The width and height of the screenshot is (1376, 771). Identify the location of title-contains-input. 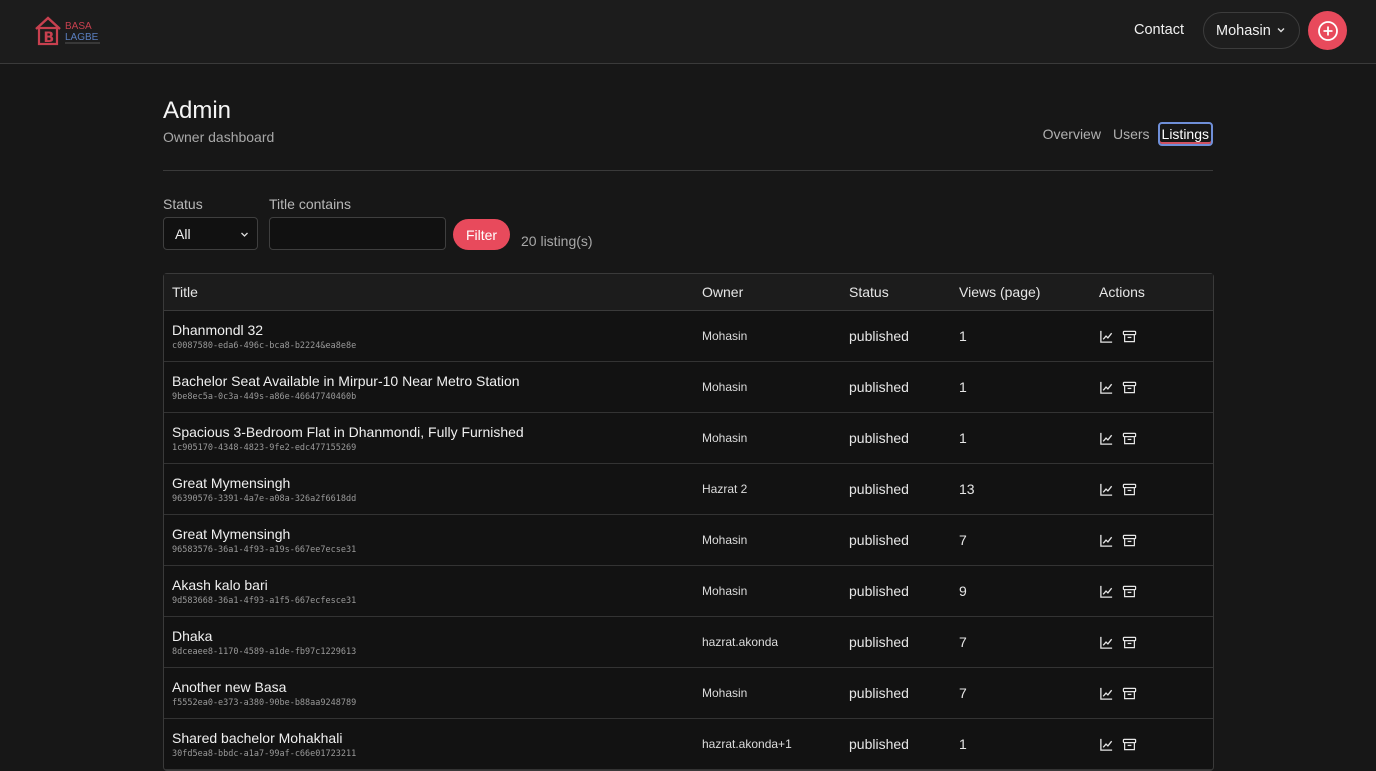
(357, 233).